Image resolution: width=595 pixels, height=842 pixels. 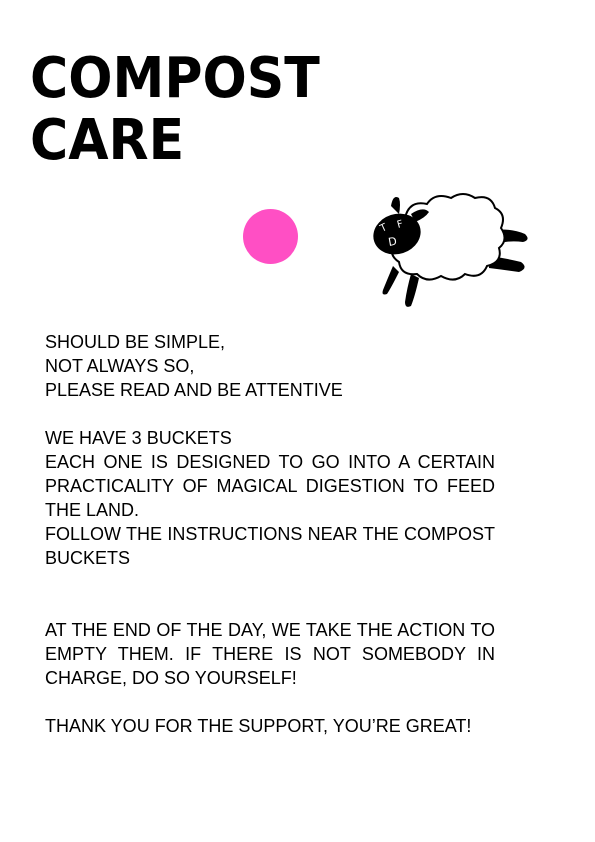 I want to click on page-title: COMPOST CARE, so click(x=175, y=110).